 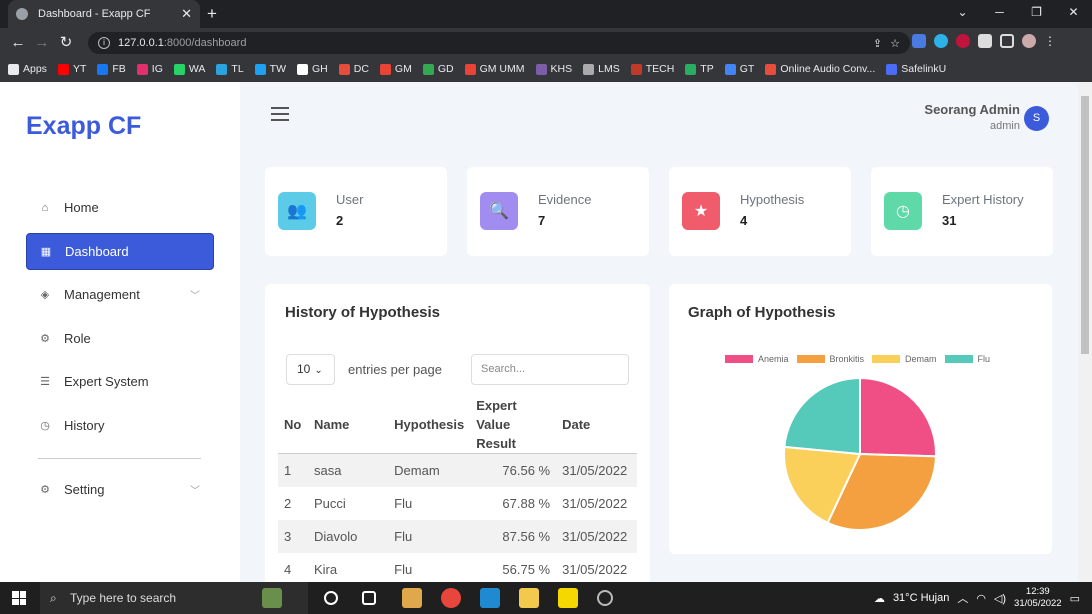 What do you see at coordinates (120, 489) in the screenshot?
I see `sidebar-item-setting: ⚙ Setting ﹀` at bounding box center [120, 489].